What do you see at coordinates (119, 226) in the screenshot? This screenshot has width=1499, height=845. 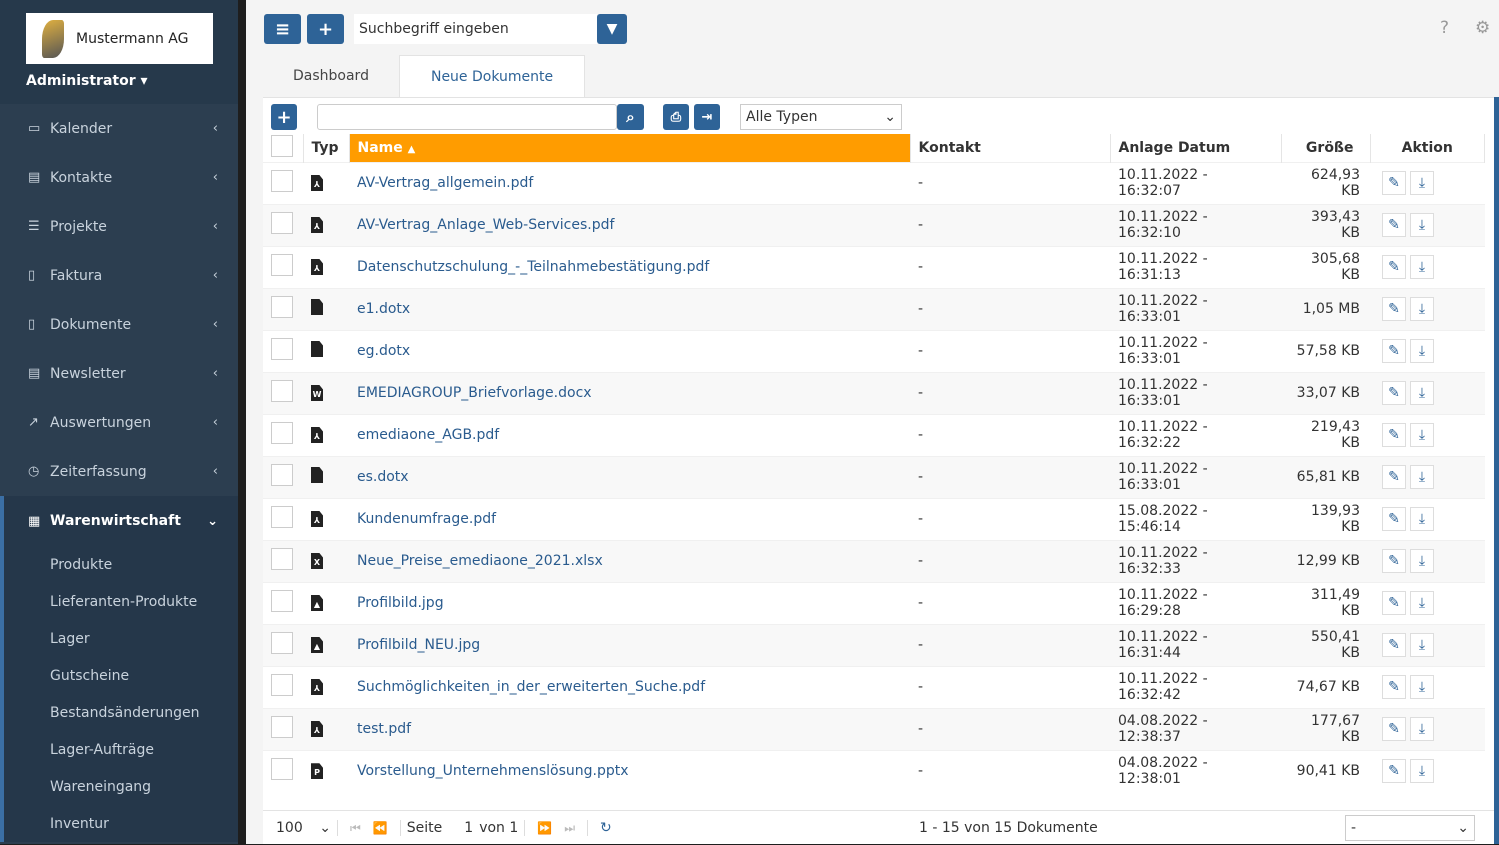 I see `sidebar-item-projekte: ☰ Projekte ‹` at bounding box center [119, 226].